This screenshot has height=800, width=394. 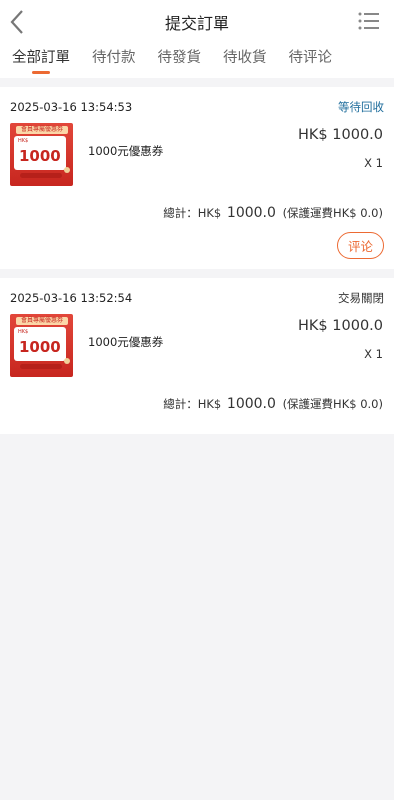 I want to click on list-menu-icon, so click(x=369, y=21).